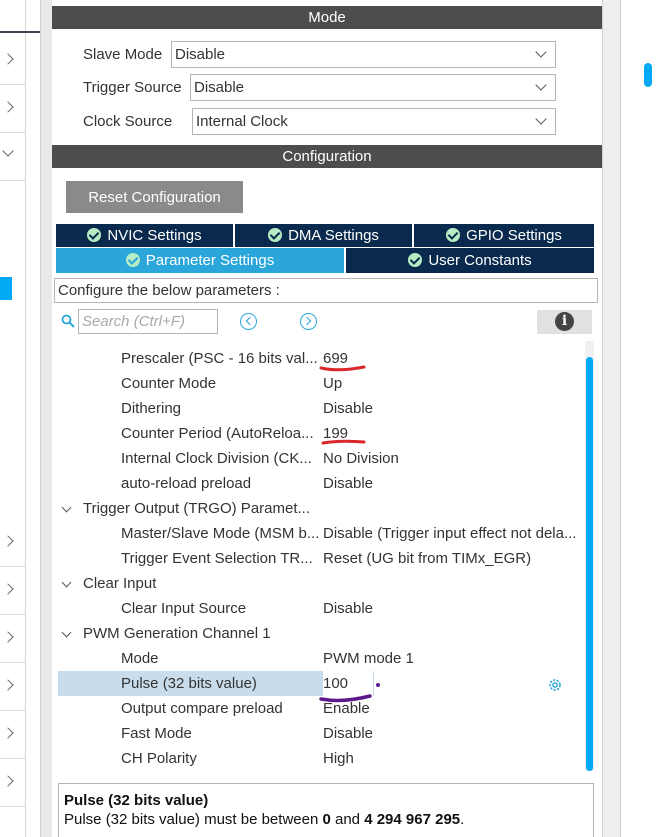 This screenshot has width=662, height=837. I want to click on slave-mode-row: Slave Mode Disable, so click(322, 55).